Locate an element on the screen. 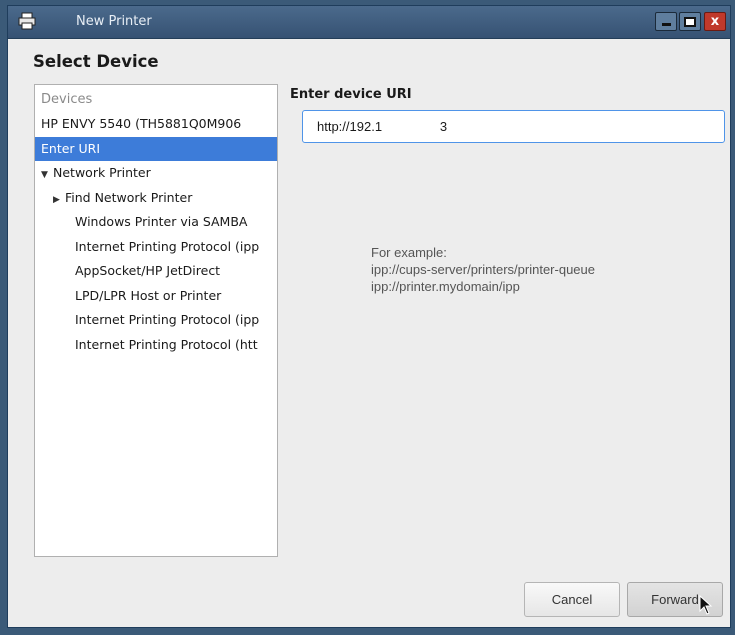 This screenshot has height=635, width=735. device-item-label: Network Printer is located at coordinates (102, 172).